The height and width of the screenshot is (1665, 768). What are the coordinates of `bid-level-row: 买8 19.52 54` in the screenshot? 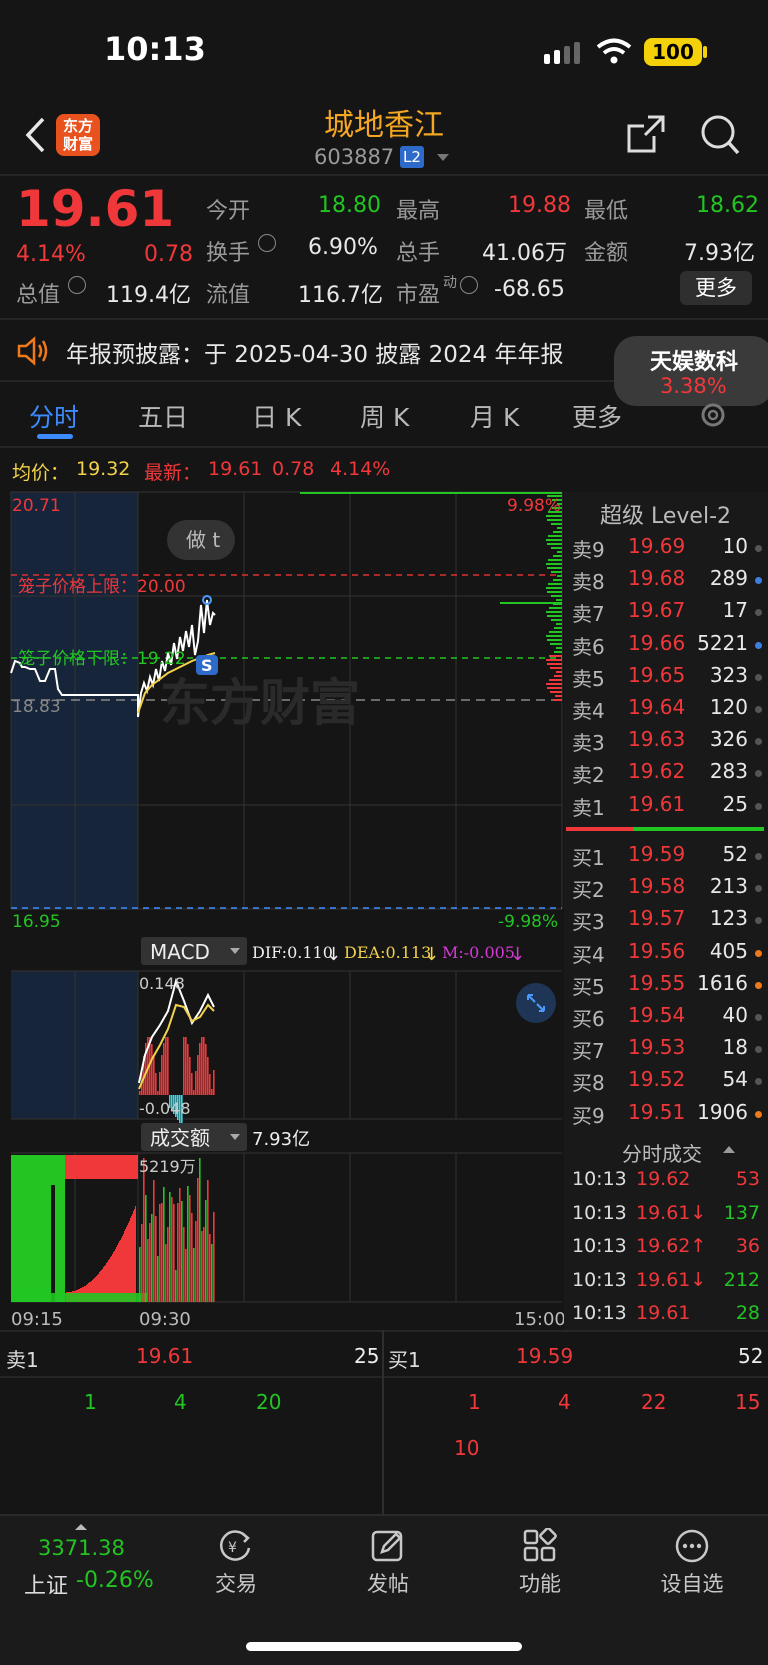 It's located at (667, 1082).